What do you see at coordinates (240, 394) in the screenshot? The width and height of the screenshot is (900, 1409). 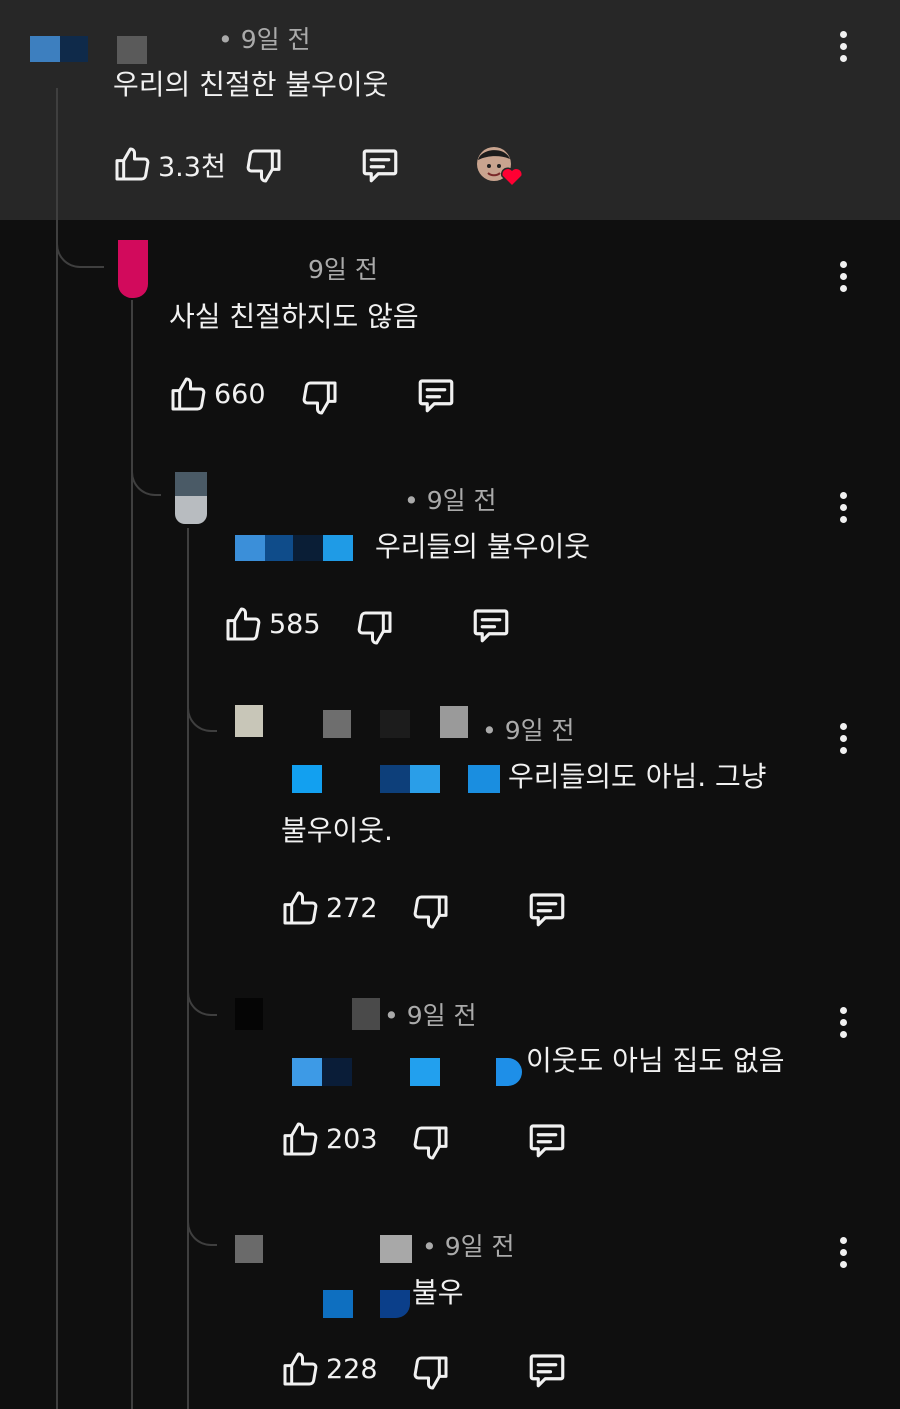 I see `like-count: 660` at bounding box center [240, 394].